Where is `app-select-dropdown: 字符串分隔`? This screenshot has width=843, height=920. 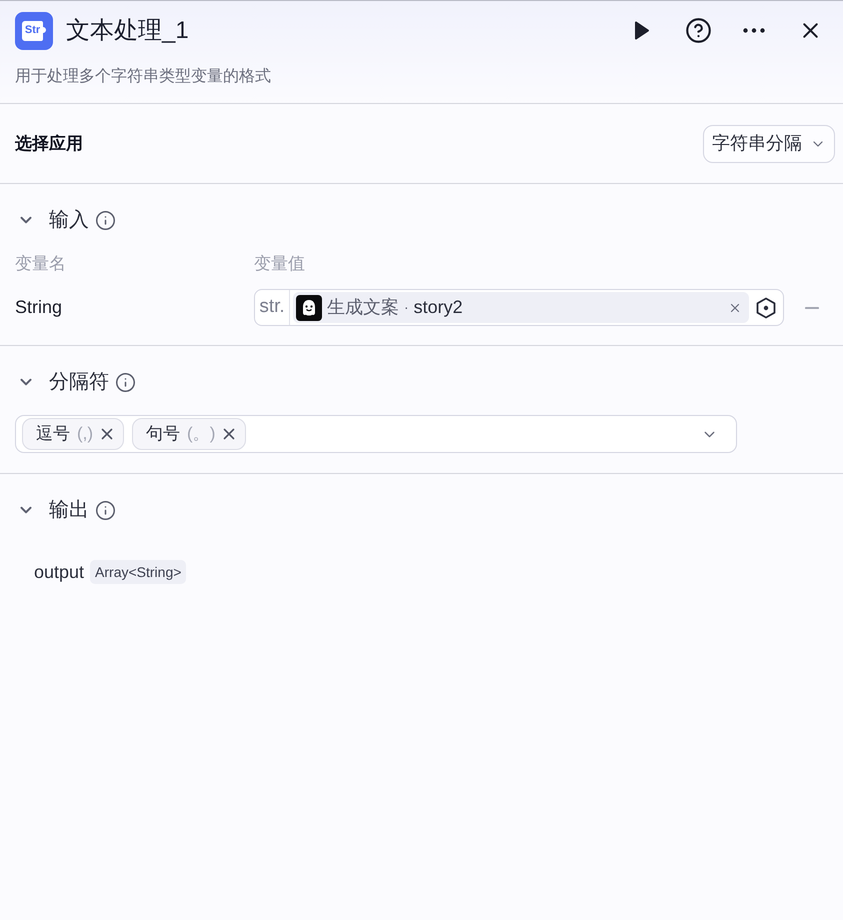 app-select-dropdown: 字符串分隔 is located at coordinates (769, 143).